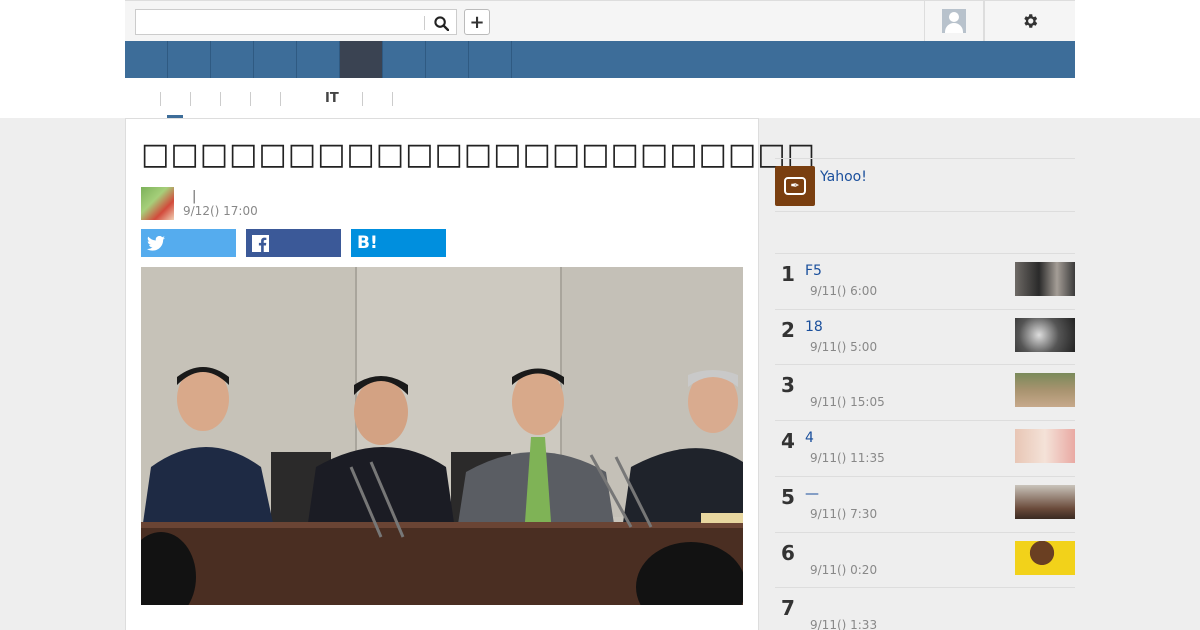 The height and width of the screenshot is (630, 1200). What do you see at coordinates (813, 271) in the screenshot?
I see `rank-title: F5` at bounding box center [813, 271].